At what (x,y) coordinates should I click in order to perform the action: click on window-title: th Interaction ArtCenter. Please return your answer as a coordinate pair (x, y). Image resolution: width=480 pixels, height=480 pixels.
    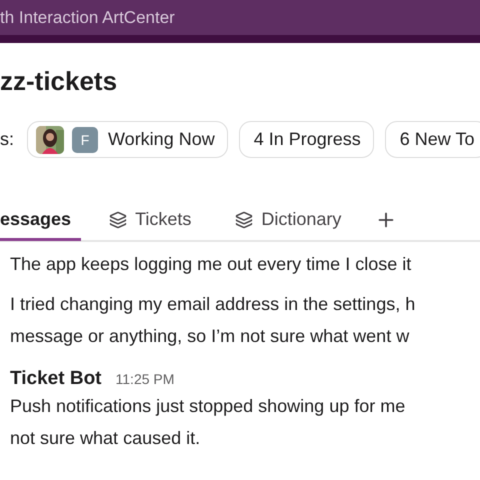
    Looking at the image, I should click on (87, 18).